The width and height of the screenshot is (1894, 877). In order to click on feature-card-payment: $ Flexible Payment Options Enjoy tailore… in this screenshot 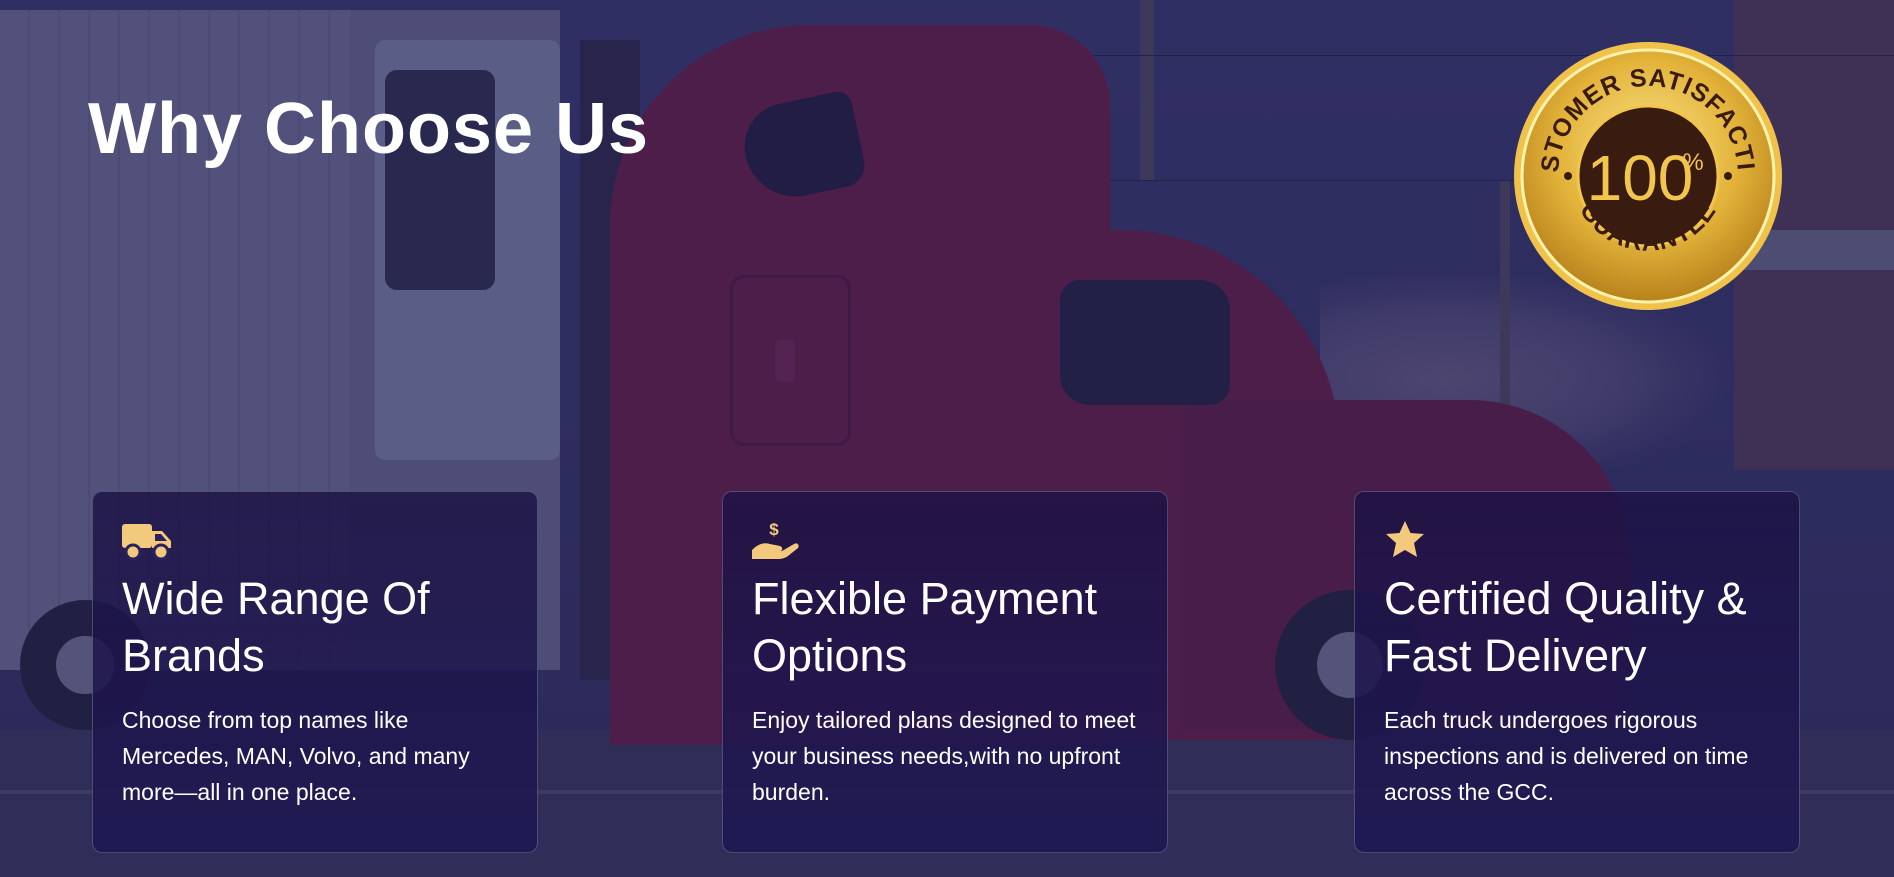, I will do `click(945, 672)`.